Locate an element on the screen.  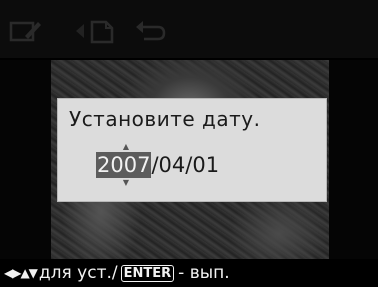
photo-border-right is located at coordinates (353, 168).